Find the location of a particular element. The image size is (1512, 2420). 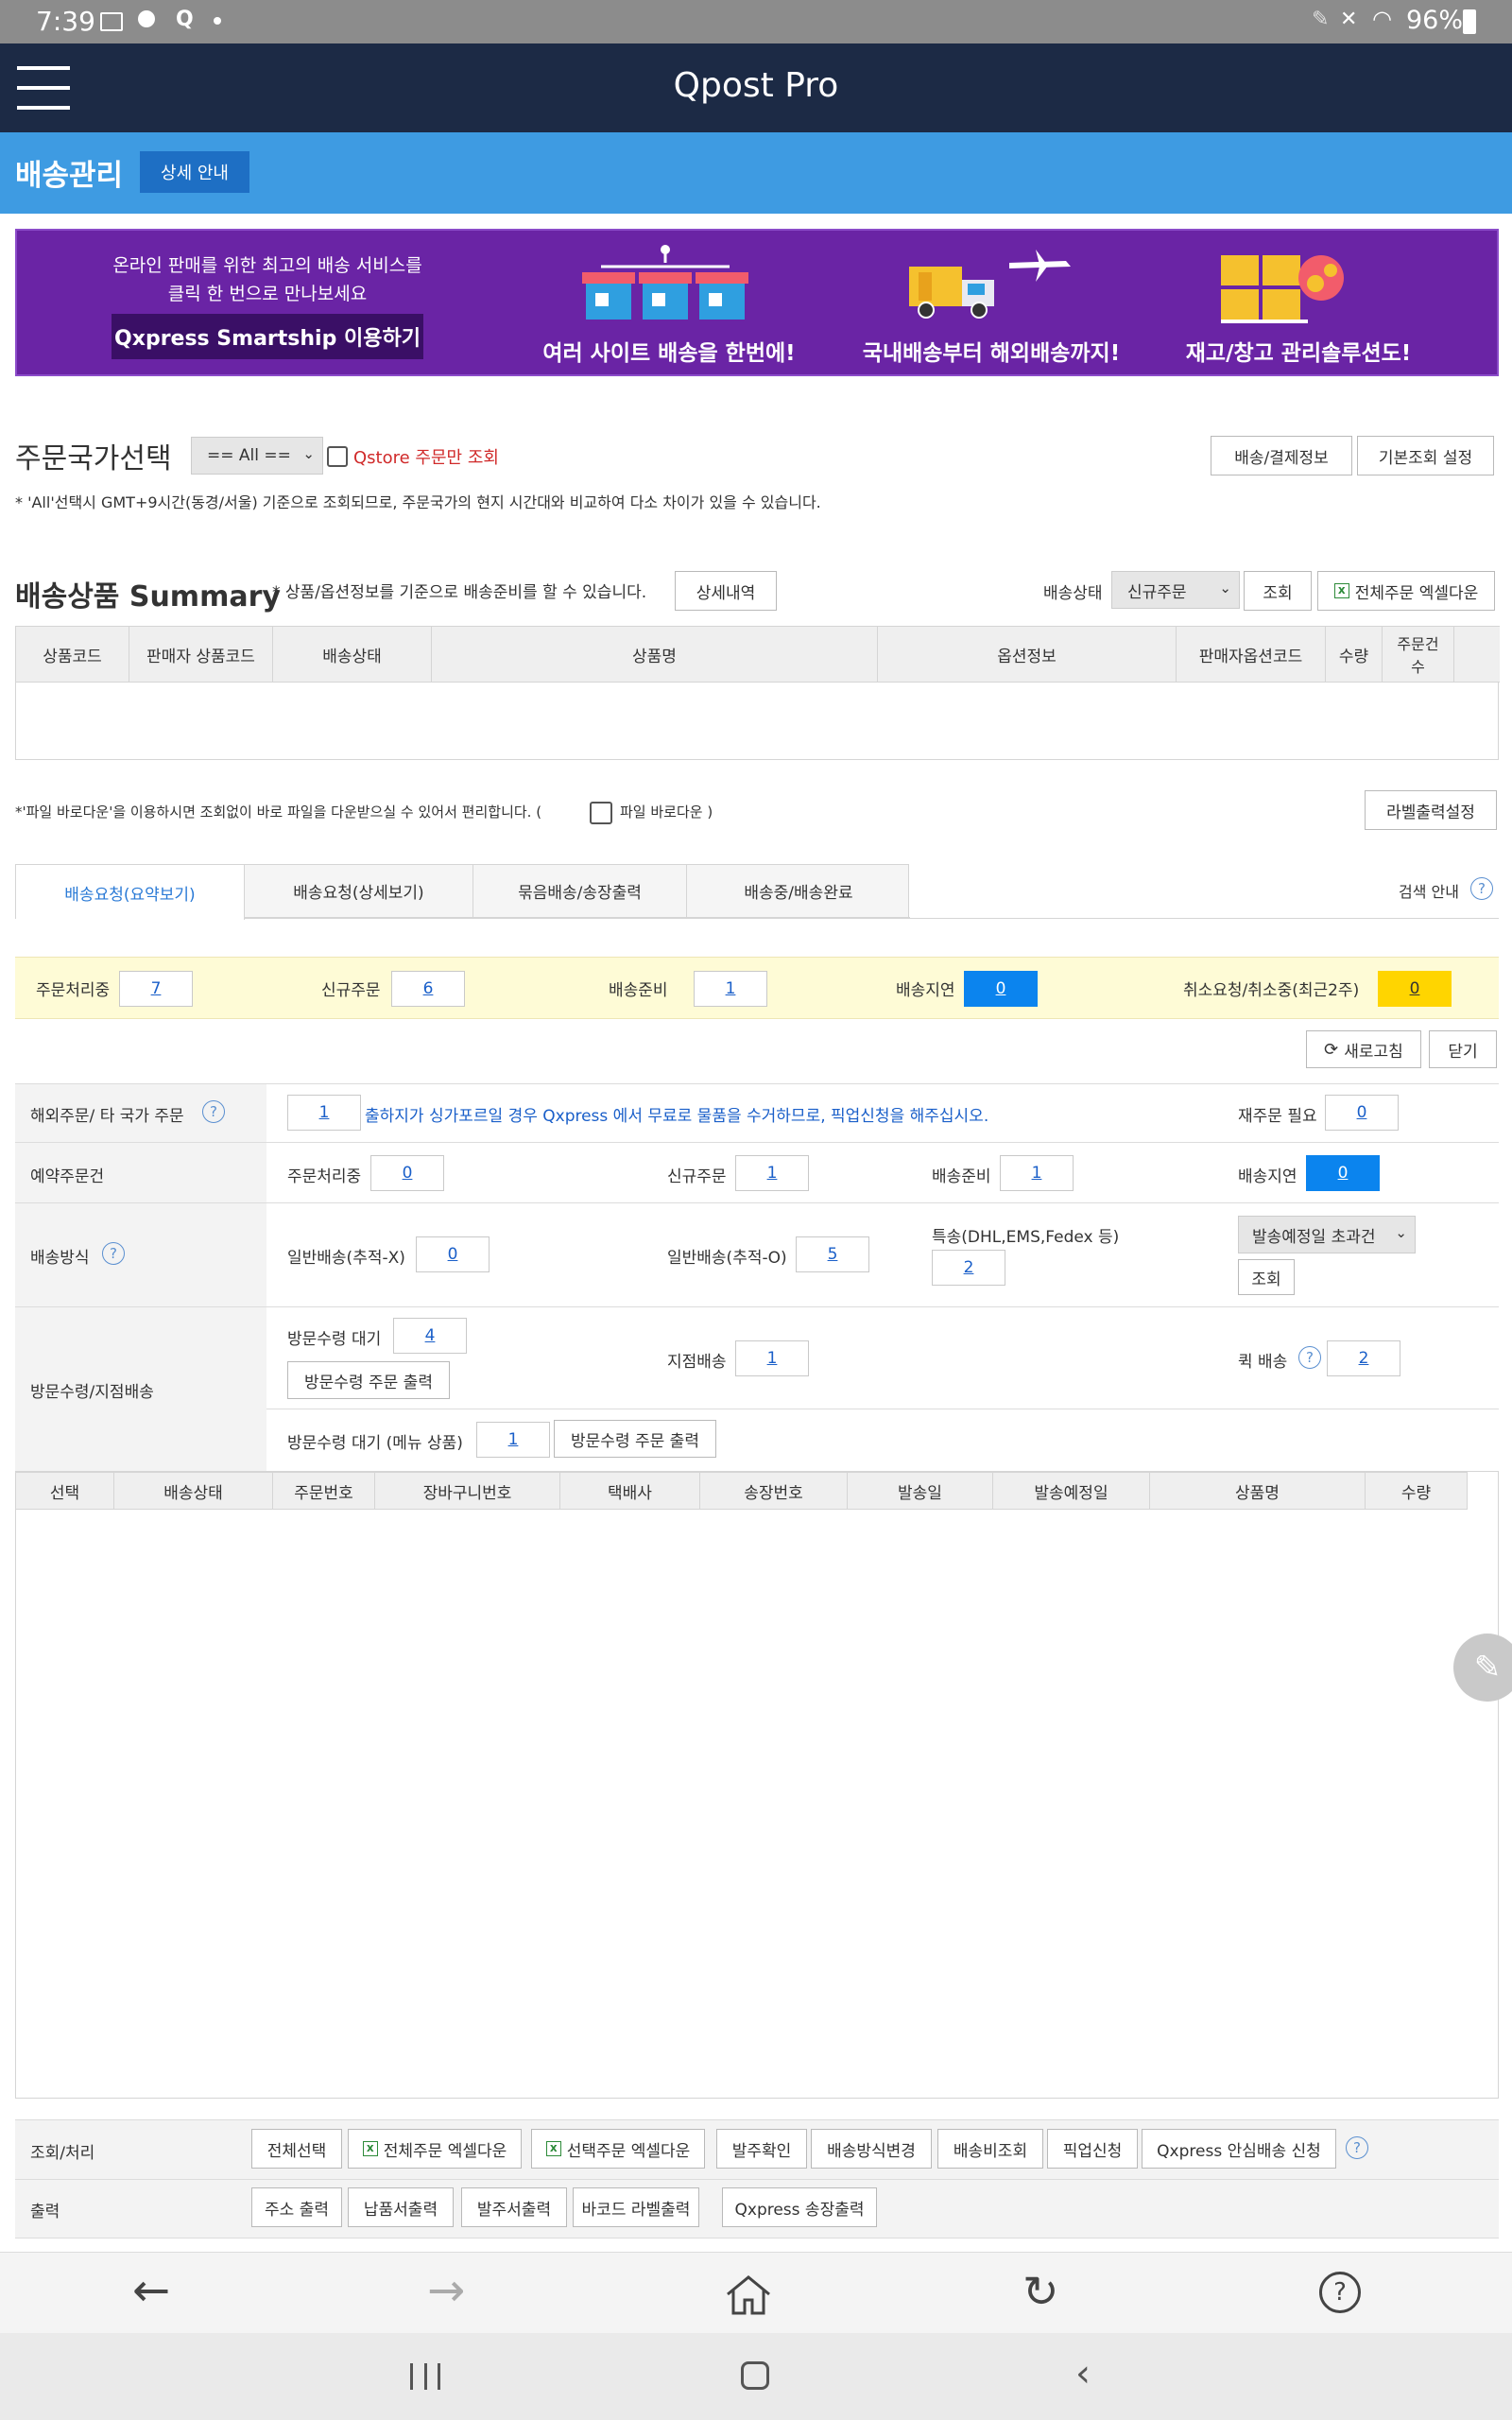

forward-arrow-icon: → is located at coordinates (446, 2290).